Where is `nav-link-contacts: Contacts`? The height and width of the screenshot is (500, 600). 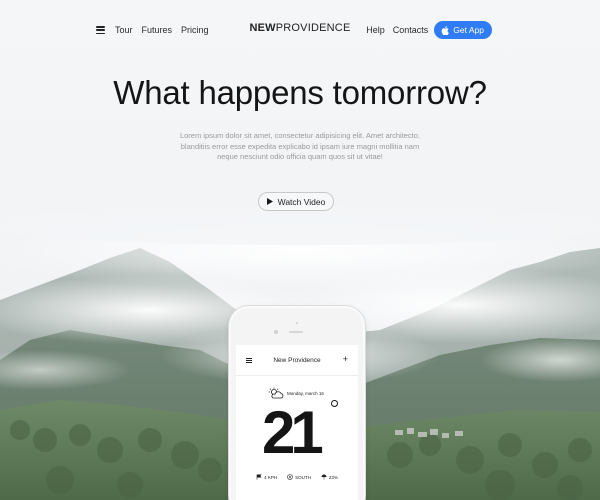
nav-link-contacts: Contacts is located at coordinates (411, 30).